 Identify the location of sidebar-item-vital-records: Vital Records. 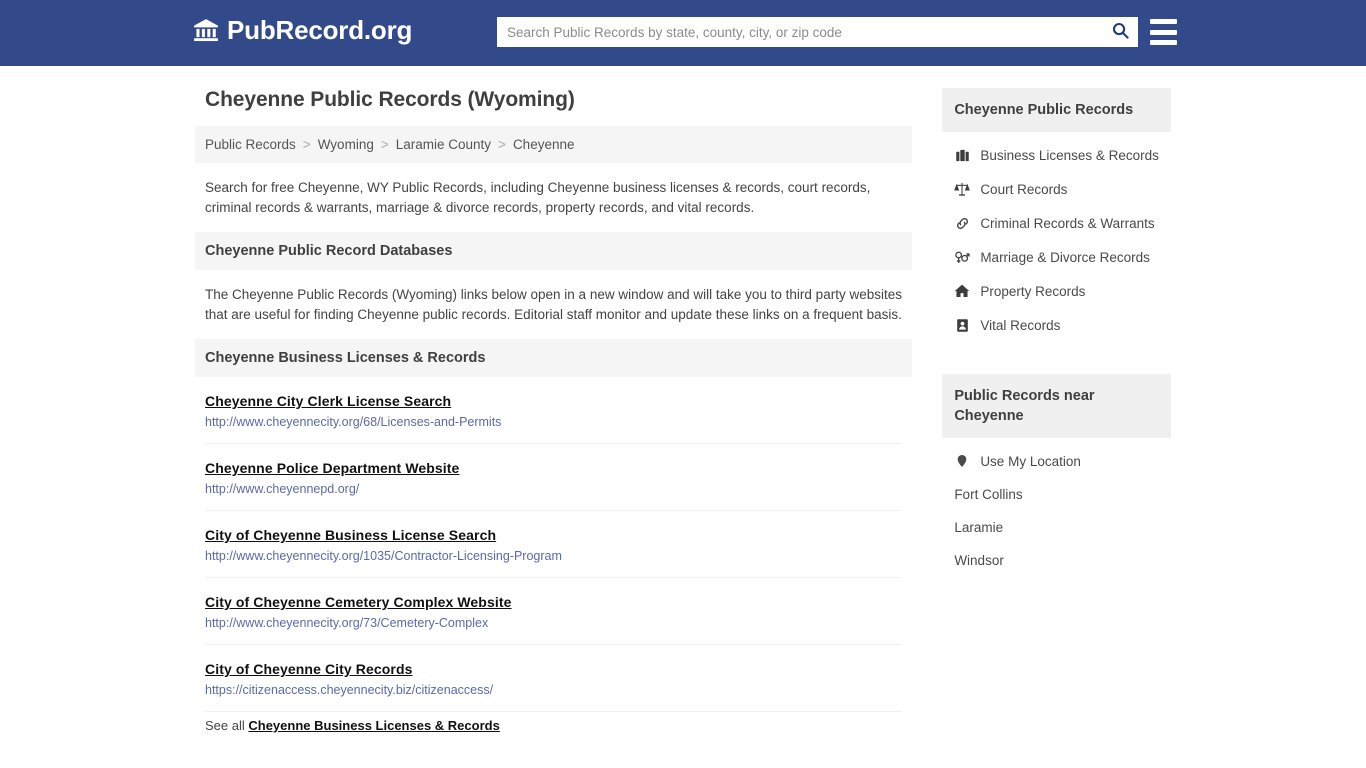
(1056, 325).